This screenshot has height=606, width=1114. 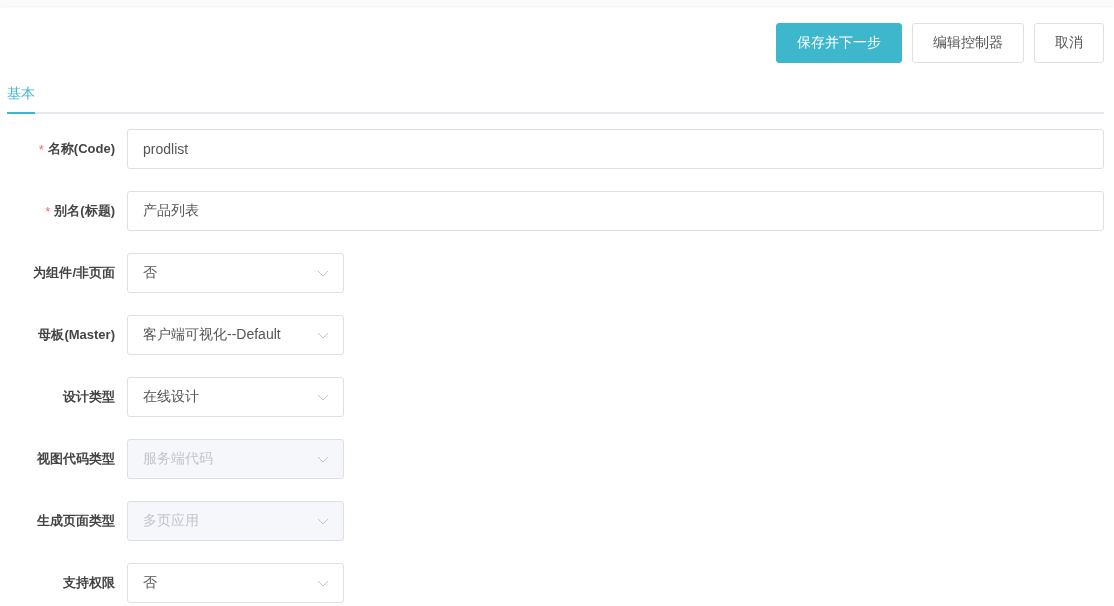 What do you see at coordinates (89, 583) in the screenshot?
I see `field-label: 支持权限` at bounding box center [89, 583].